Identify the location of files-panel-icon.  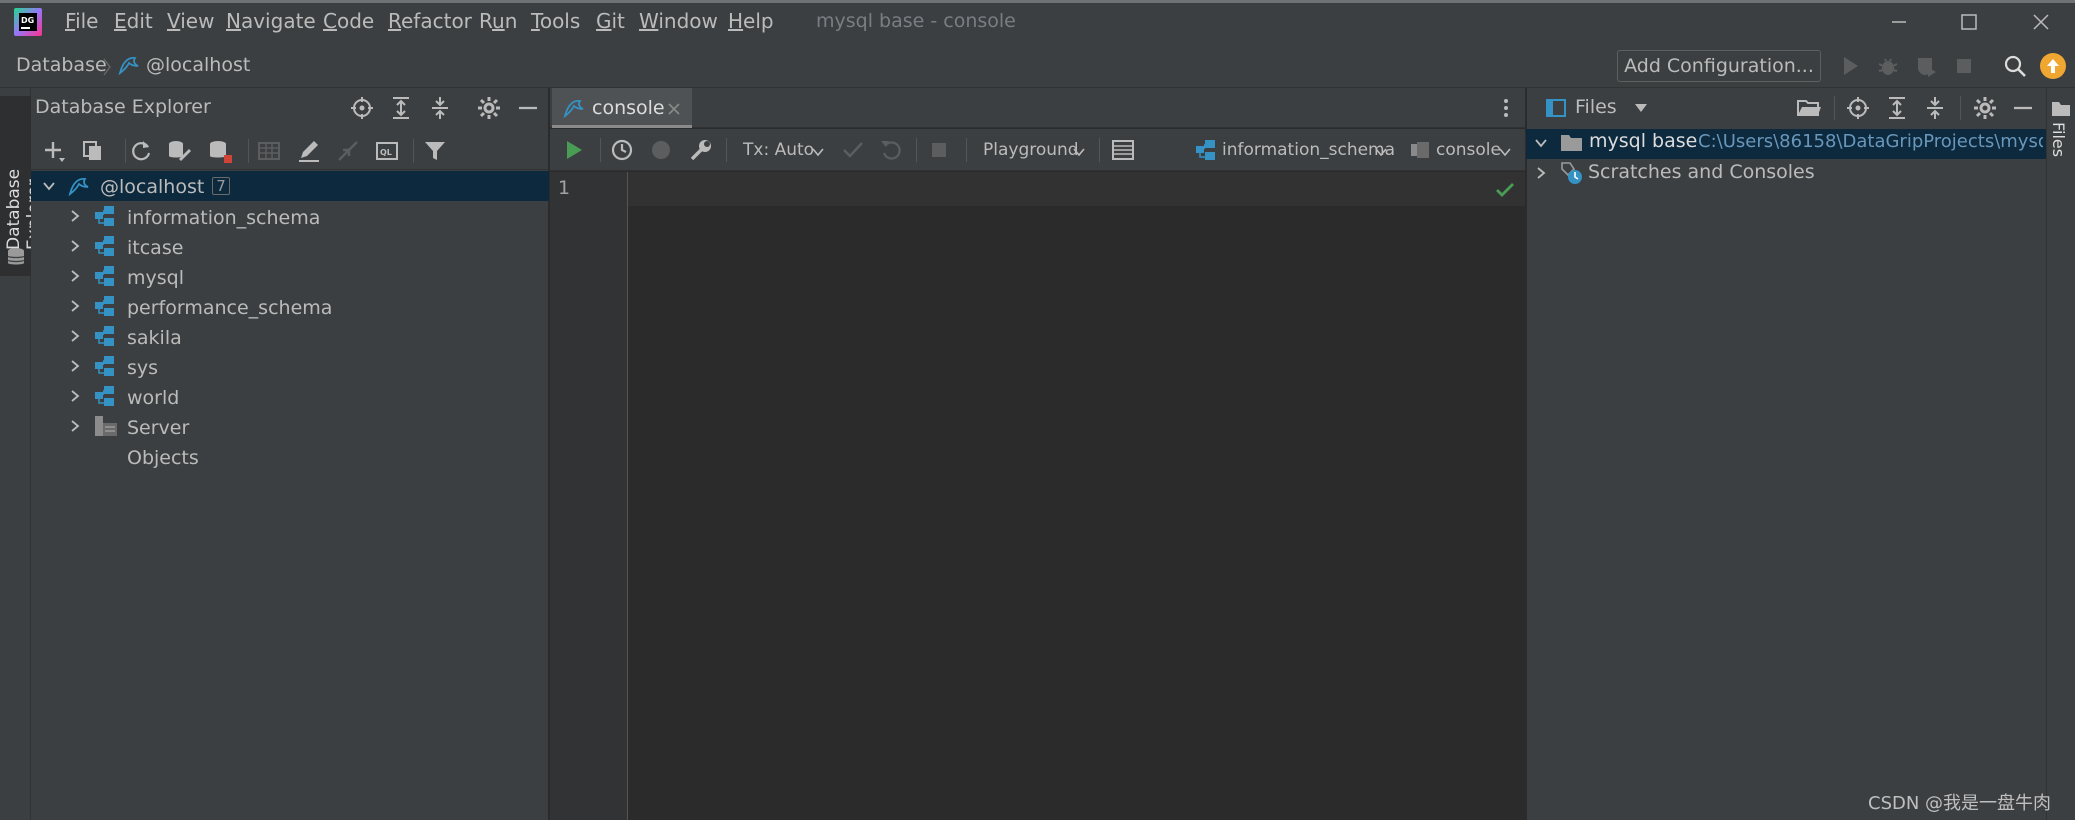
(1556, 108).